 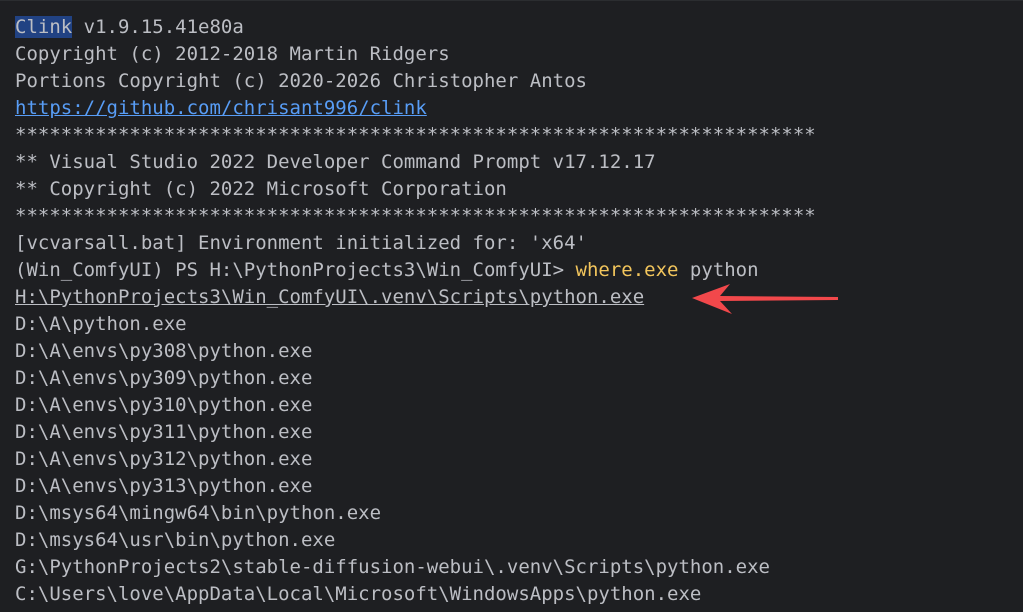 I want to click on result-line: D:\A\envs\py313\python.exe, so click(x=164, y=486).